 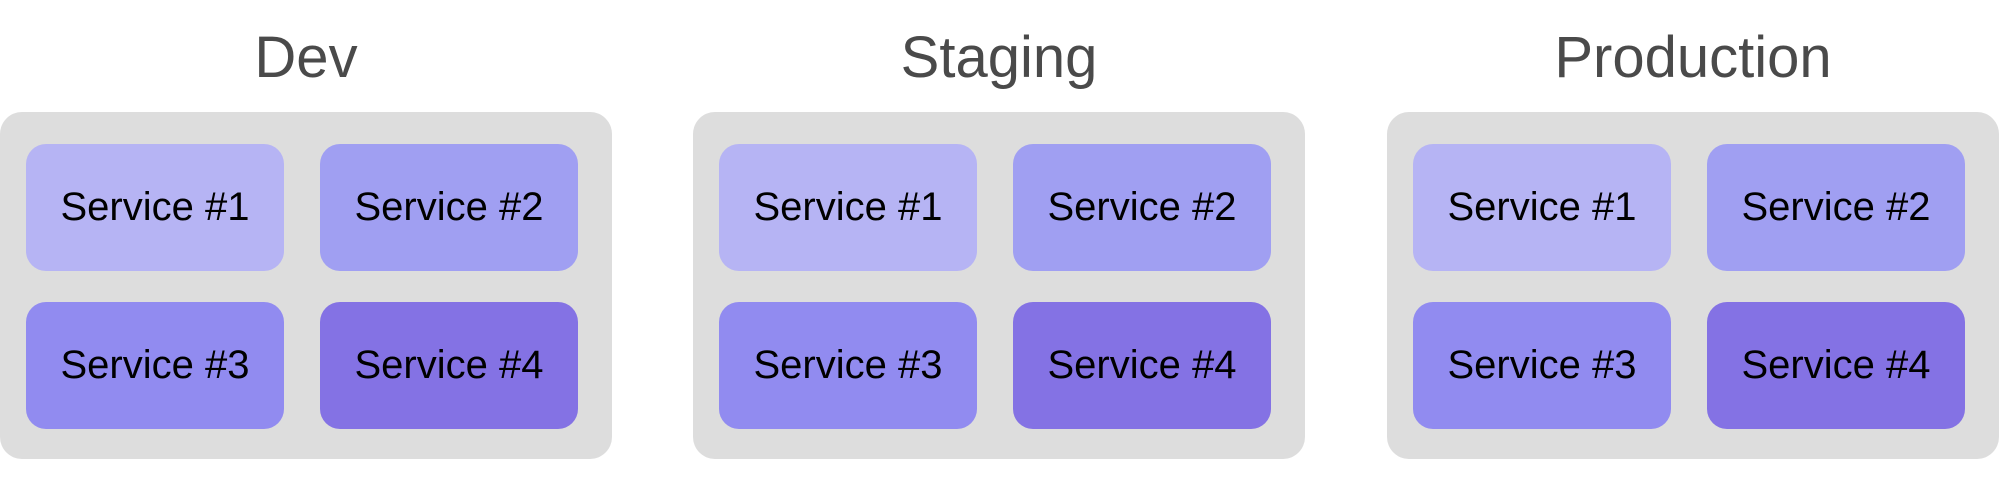 What do you see at coordinates (999, 57) in the screenshot?
I see `environment-title: Staging` at bounding box center [999, 57].